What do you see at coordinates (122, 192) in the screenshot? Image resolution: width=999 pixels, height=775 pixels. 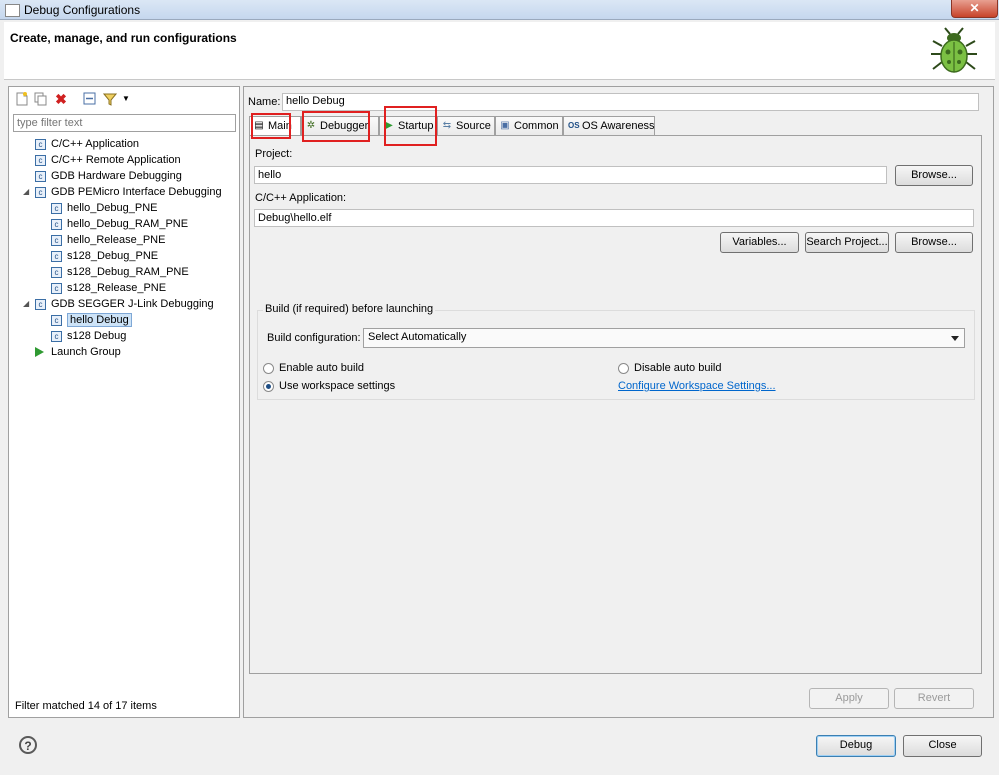 I see `tree-item: ◢ c GDB PEMicro Interface Debugging` at bounding box center [122, 192].